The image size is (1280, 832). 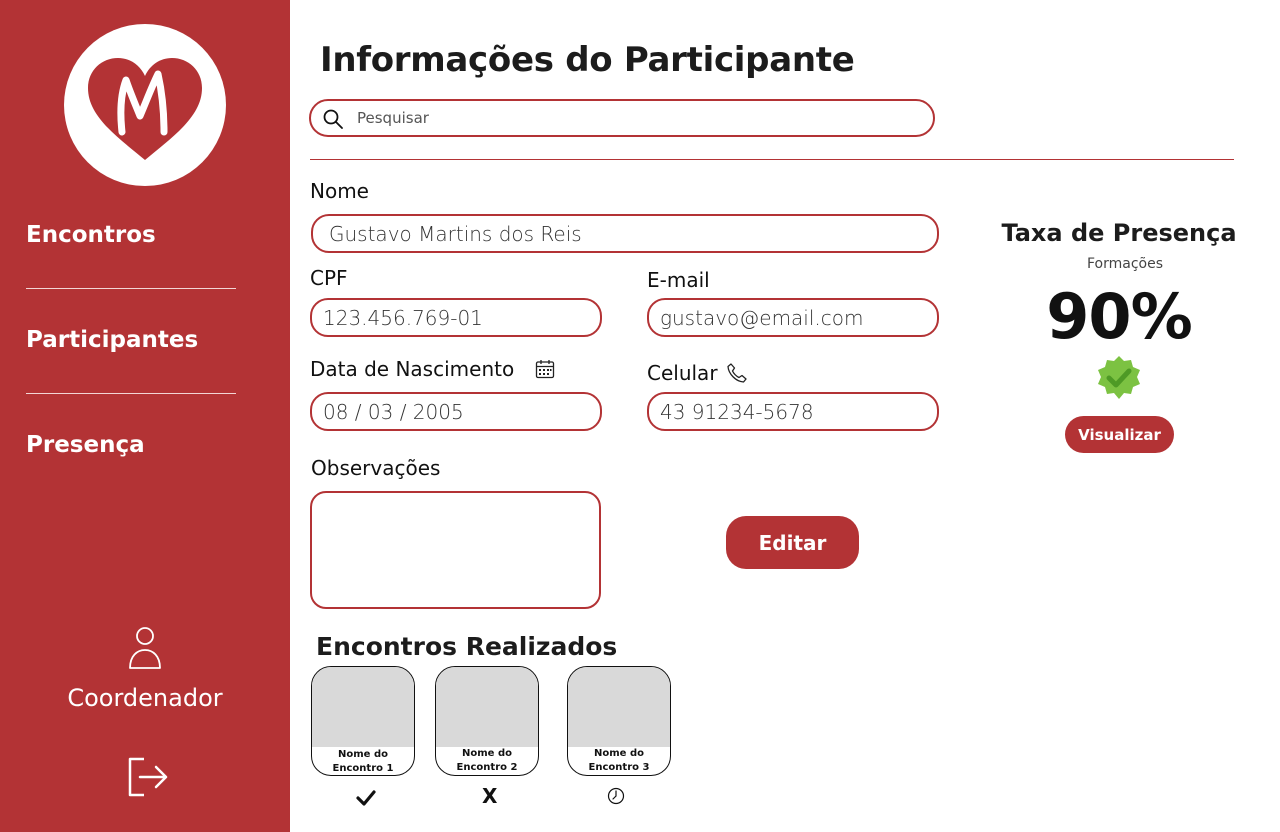 What do you see at coordinates (467, 646) in the screenshot?
I see `encontros-section-title: Encontros Realizados` at bounding box center [467, 646].